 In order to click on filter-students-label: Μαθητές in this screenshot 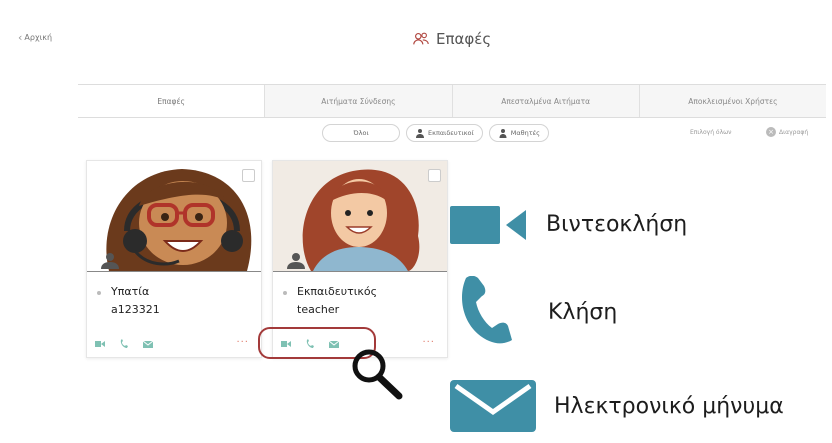, I will do `click(525, 133)`.